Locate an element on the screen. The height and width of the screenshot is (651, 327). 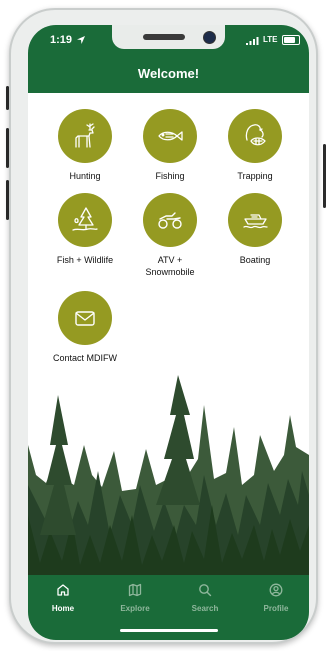
fish-icon is located at coordinates (170, 136).